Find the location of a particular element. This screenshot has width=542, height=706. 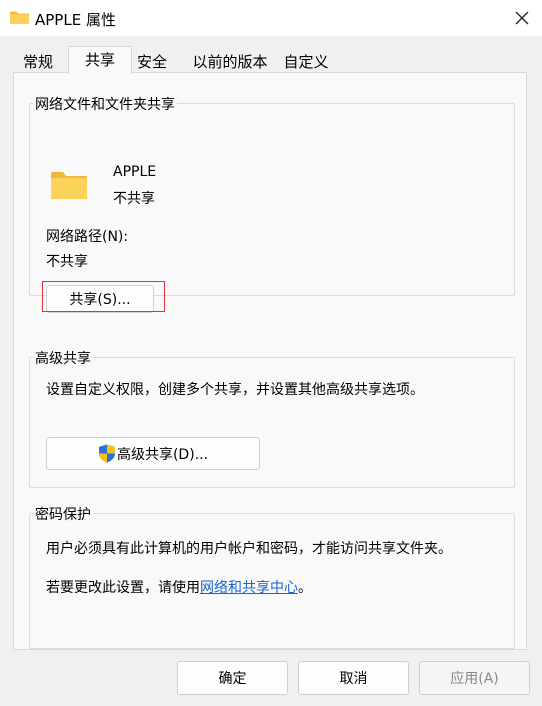

tab-security: 安全 is located at coordinates (152, 61).